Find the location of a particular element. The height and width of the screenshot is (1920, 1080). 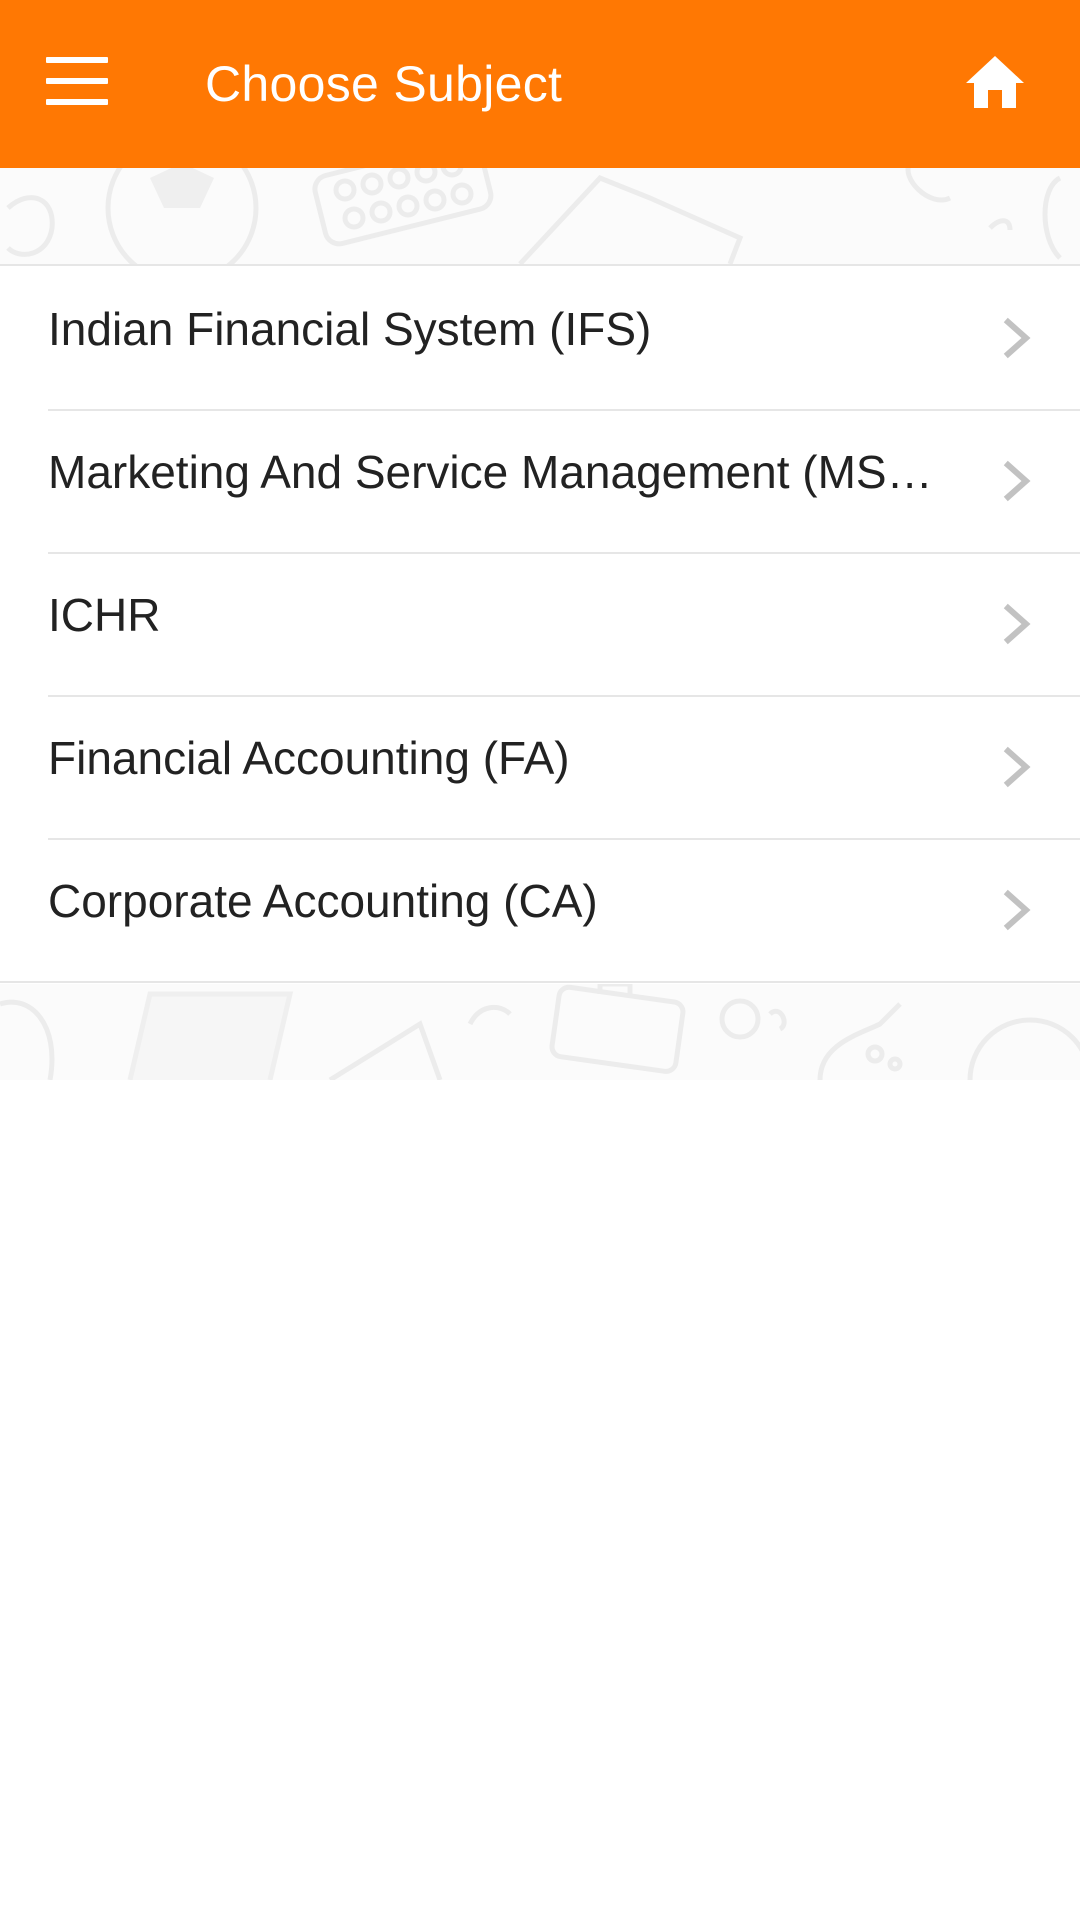

subject-item-ichr: ICHR is located at coordinates (540, 623).